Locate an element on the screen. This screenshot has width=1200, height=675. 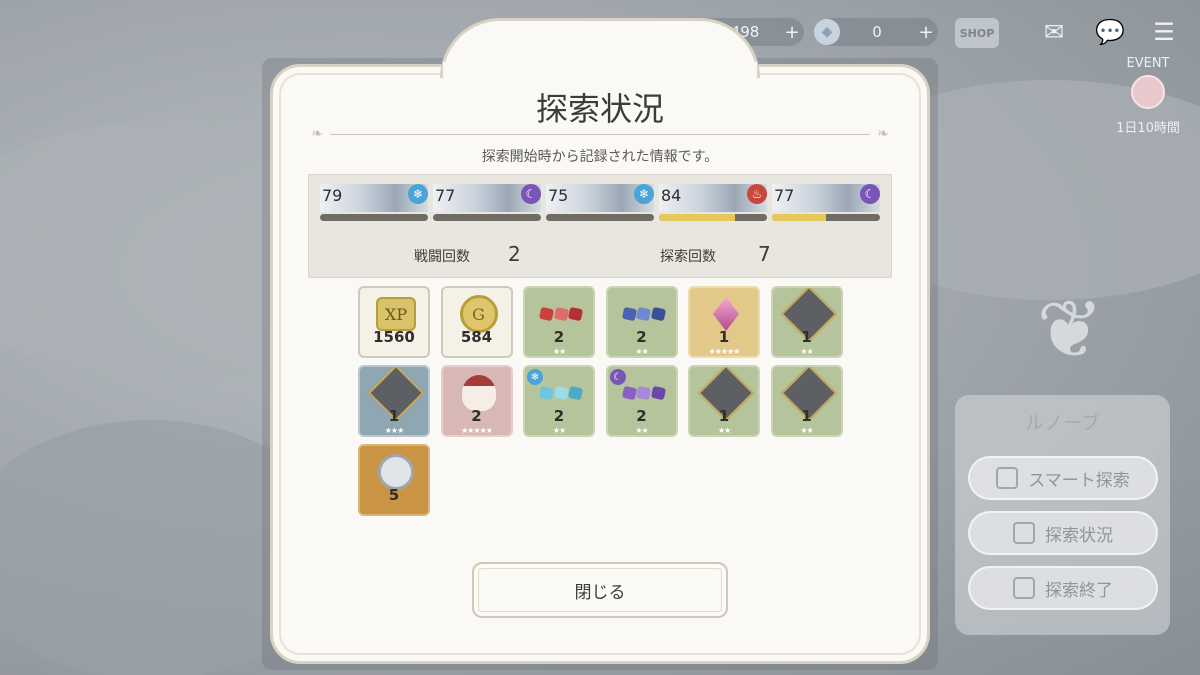
add-gem-button: + is located at coordinates (926, 32).